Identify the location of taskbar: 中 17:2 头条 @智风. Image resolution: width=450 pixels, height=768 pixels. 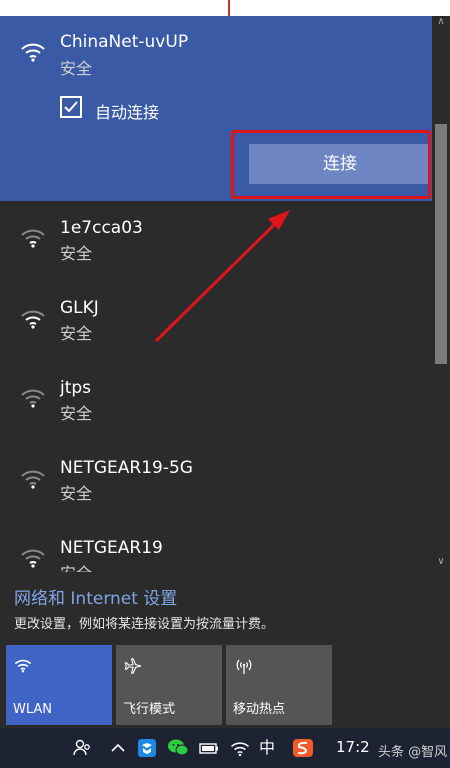
(225, 748).